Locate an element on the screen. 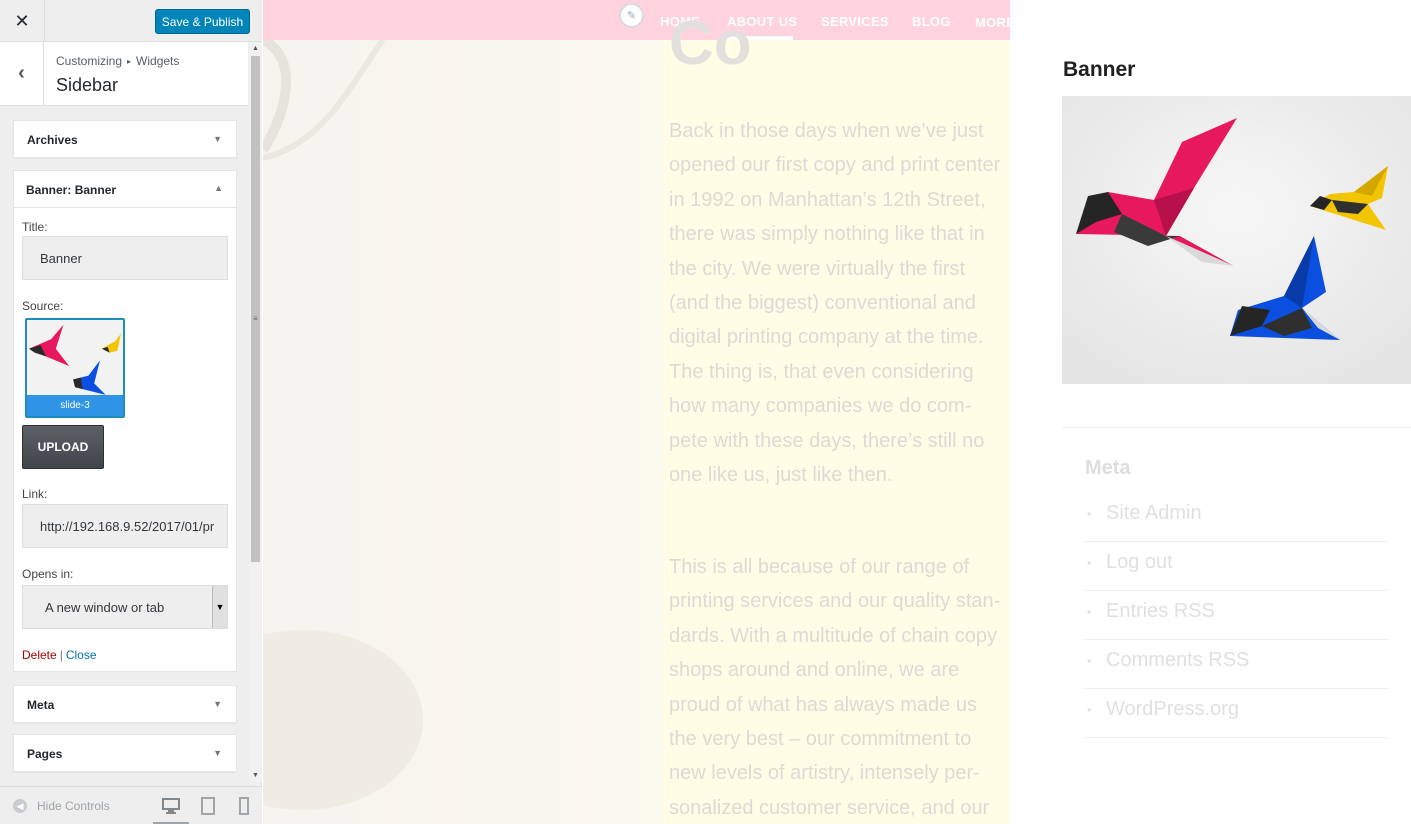 This screenshot has width=1411, height=824. mobile-preview-icon is located at coordinates (244, 806).